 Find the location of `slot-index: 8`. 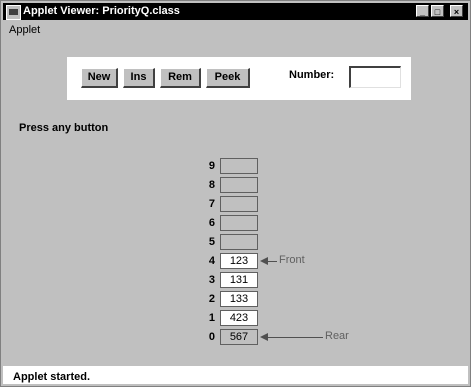

slot-index: 8 is located at coordinates (211, 185).